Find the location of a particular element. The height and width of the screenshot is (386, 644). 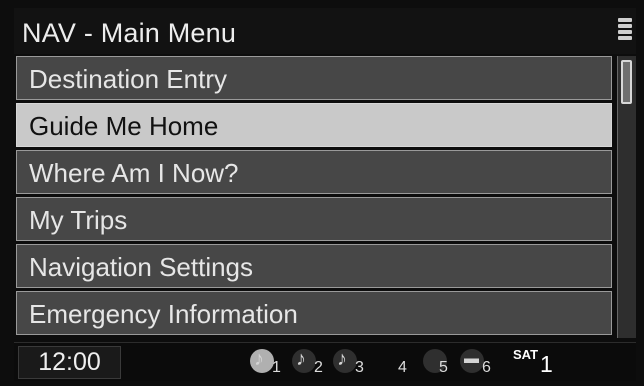

clock-display: 12:00 is located at coordinates (69, 362).